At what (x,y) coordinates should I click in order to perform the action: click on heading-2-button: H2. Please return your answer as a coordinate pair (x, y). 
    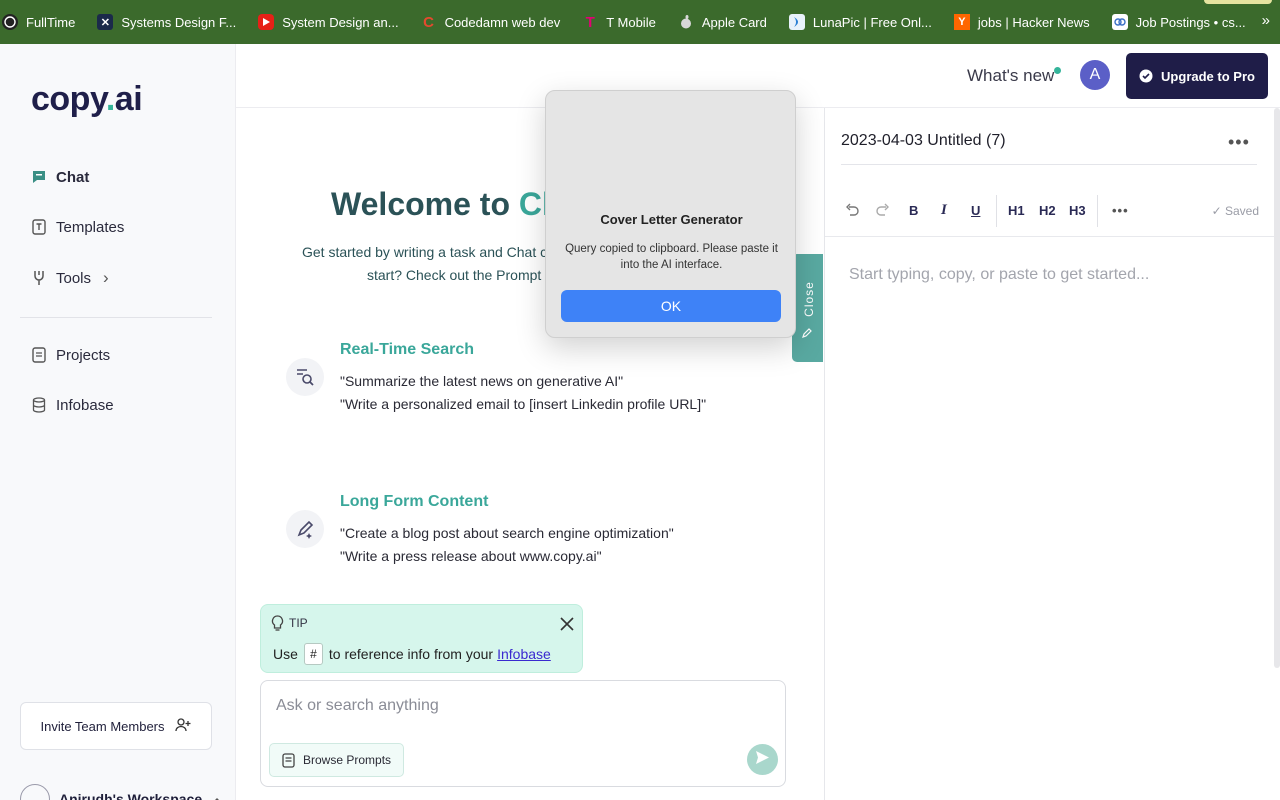
    Looking at the image, I should click on (1047, 210).